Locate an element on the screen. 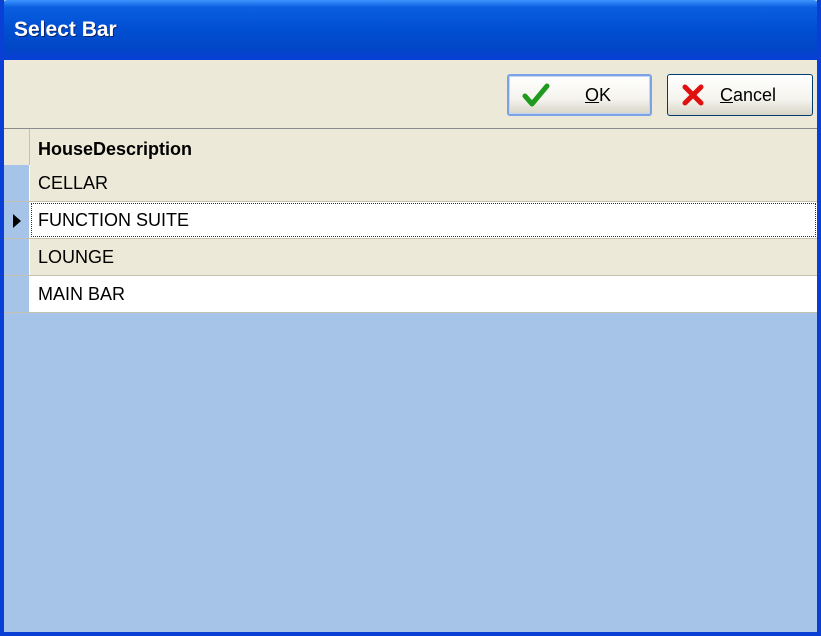  table-cell: LOUNGE is located at coordinates (423, 257).